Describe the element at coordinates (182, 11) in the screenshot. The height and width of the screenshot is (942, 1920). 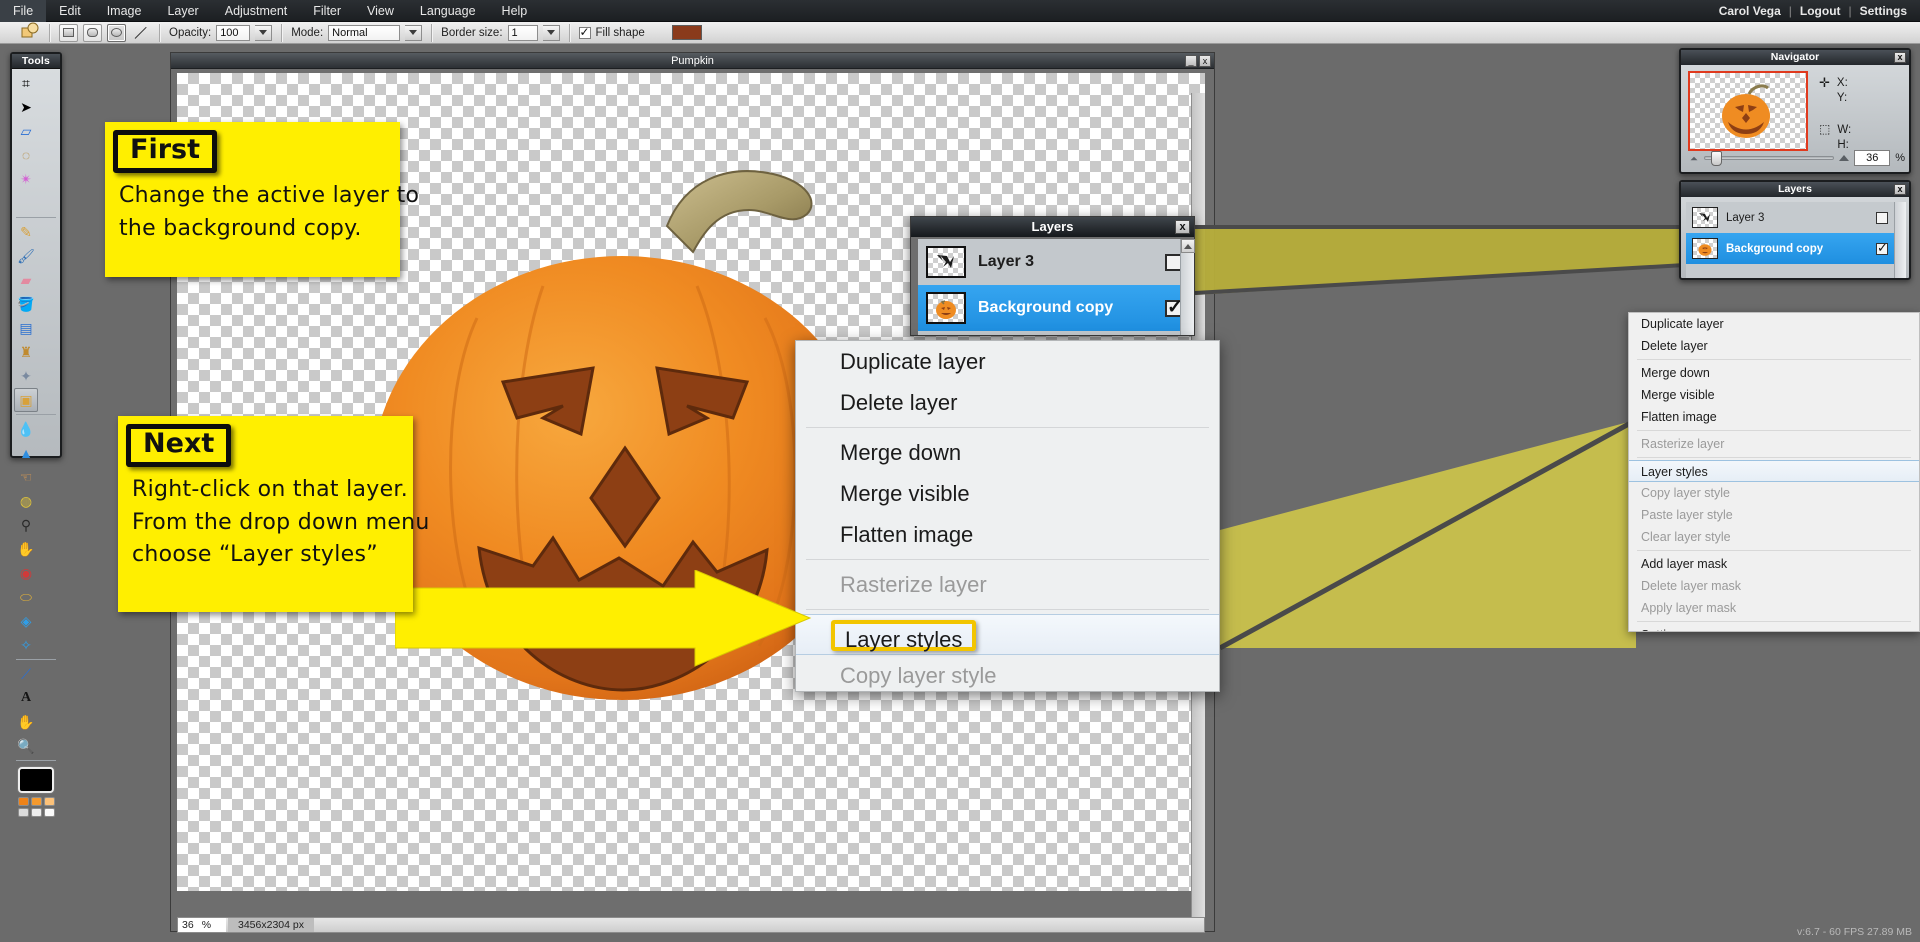
I see `menu-item-layer: Layer` at that location.